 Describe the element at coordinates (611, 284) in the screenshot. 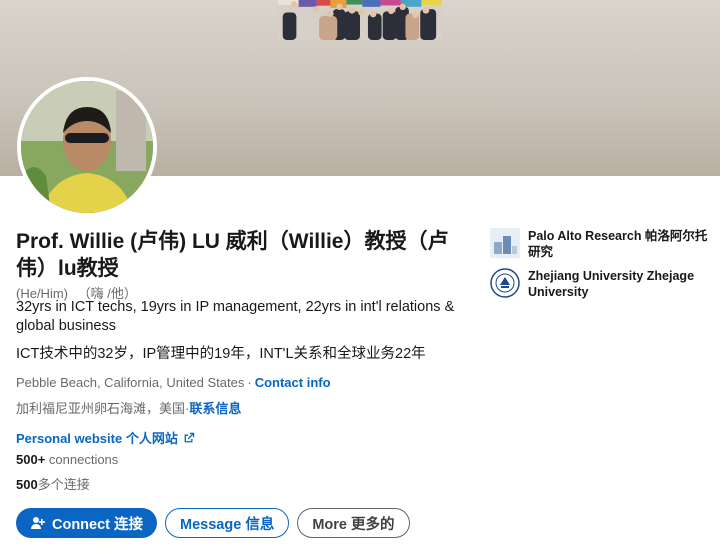

I see `org-name: Zhejiang University Zhejage University` at that location.